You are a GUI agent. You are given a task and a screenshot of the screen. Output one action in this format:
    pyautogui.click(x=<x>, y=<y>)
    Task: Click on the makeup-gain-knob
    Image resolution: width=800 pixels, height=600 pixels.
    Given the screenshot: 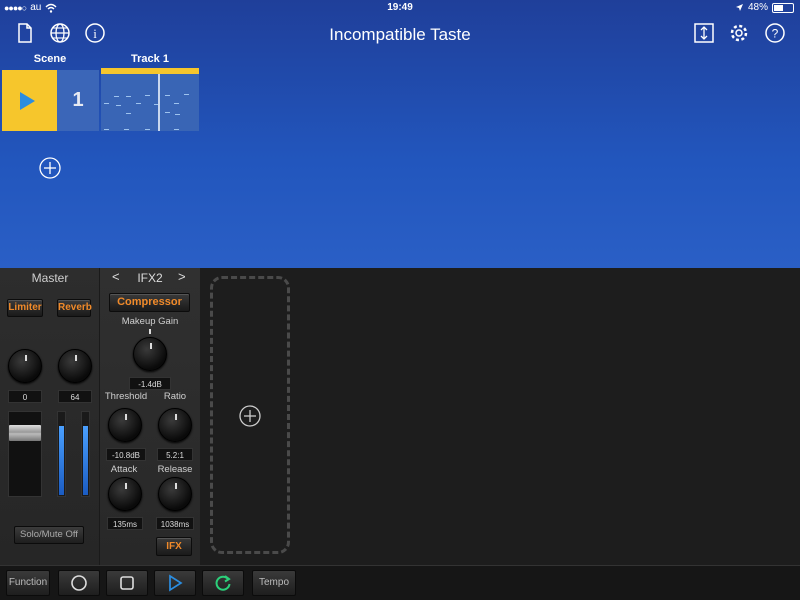 What is the action you would take?
    pyautogui.click(x=150, y=354)
    